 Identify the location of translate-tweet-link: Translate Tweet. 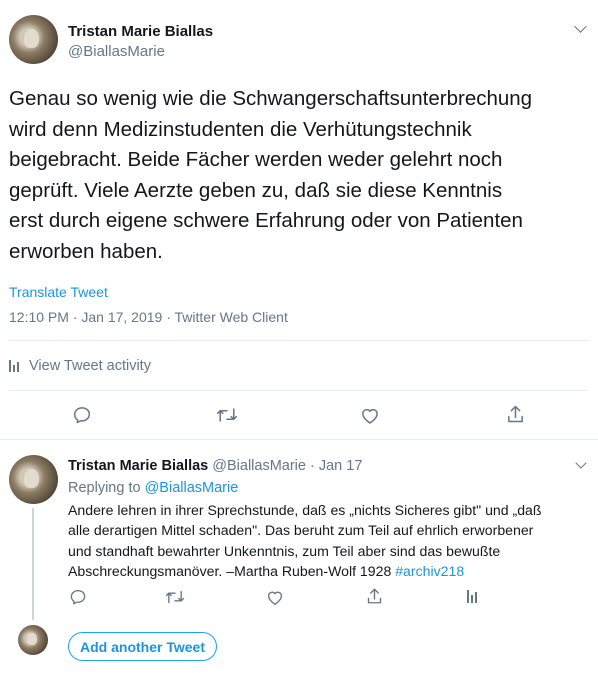
(58, 292).